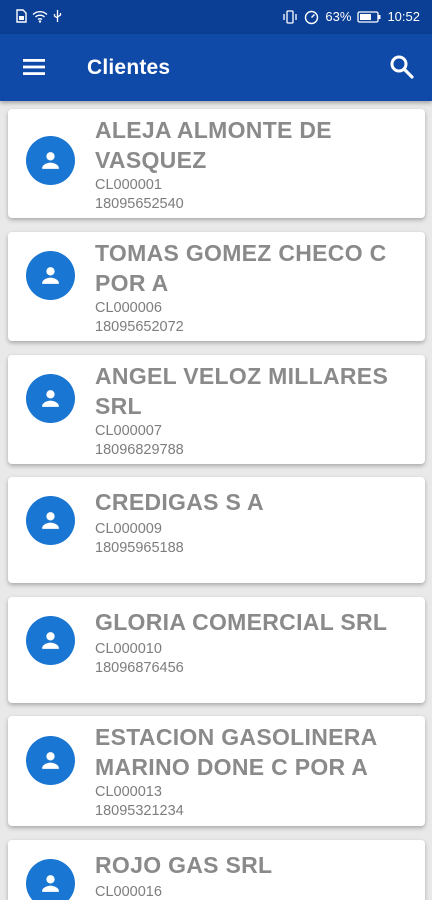 The image size is (432, 900). I want to click on status-left-icons, so click(39, 16).